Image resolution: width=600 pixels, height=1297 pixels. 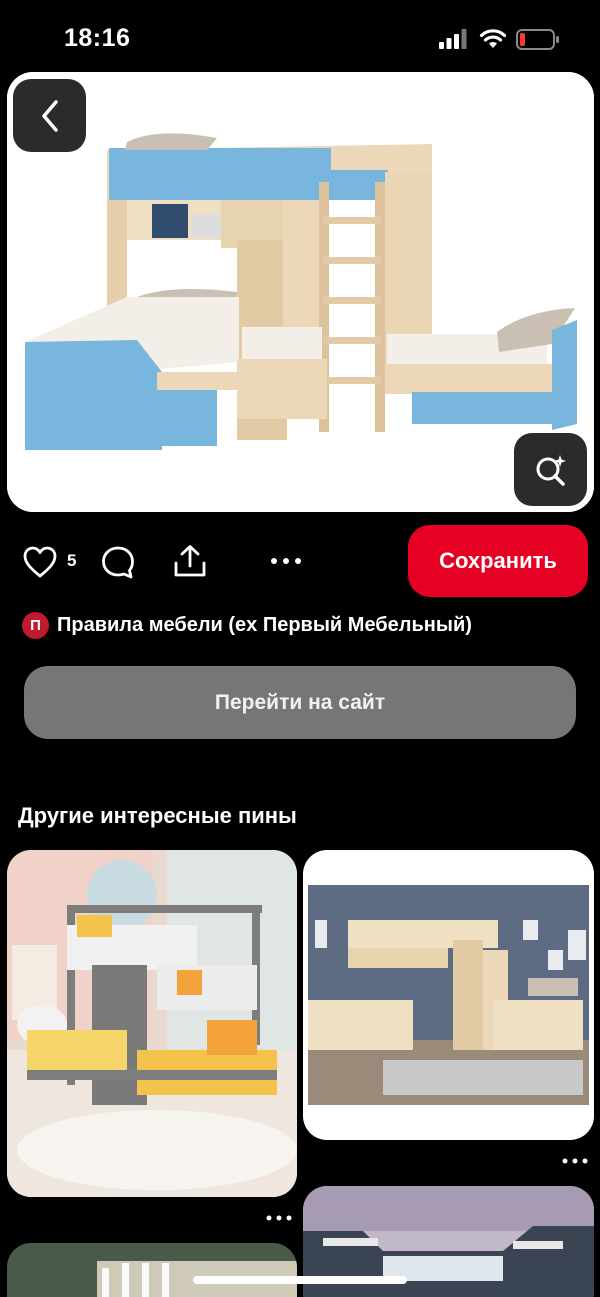 What do you see at coordinates (300, 36) in the screenshot?
I see `status-bar: 18:16` at bounding box center [300, 36].